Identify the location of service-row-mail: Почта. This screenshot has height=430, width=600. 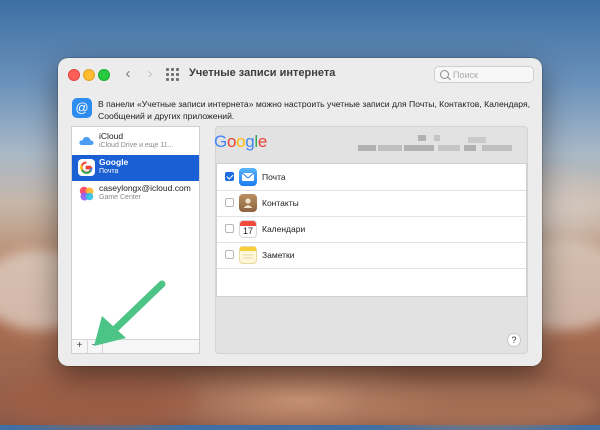
(371, 177).